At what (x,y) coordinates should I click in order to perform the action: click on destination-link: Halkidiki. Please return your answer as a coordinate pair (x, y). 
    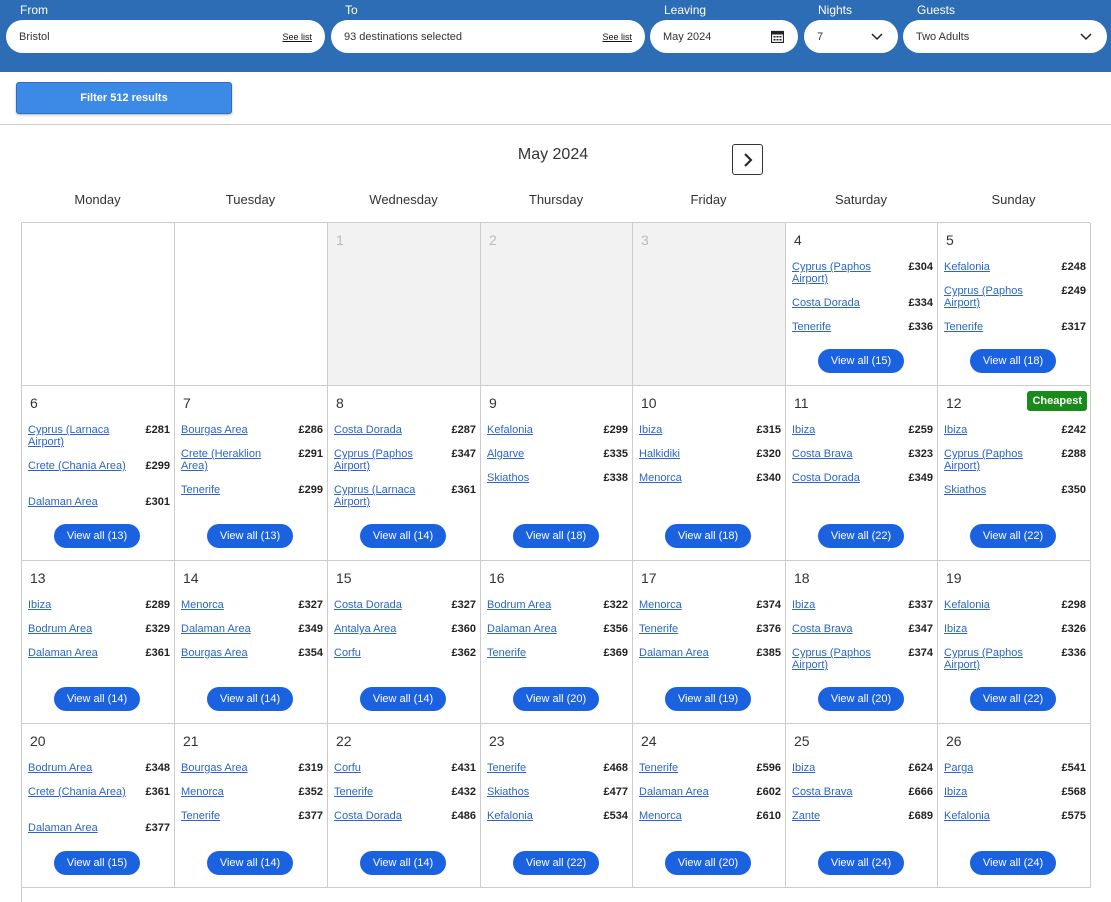
    Looking at the image, I should click on (659, 454).